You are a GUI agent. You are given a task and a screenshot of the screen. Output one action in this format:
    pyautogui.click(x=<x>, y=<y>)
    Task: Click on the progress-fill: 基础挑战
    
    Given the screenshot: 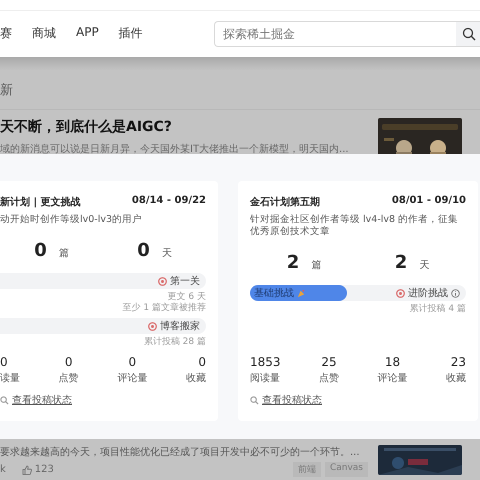 What is the action you would take?
    pyautogui.click(x=299, y=293)
    